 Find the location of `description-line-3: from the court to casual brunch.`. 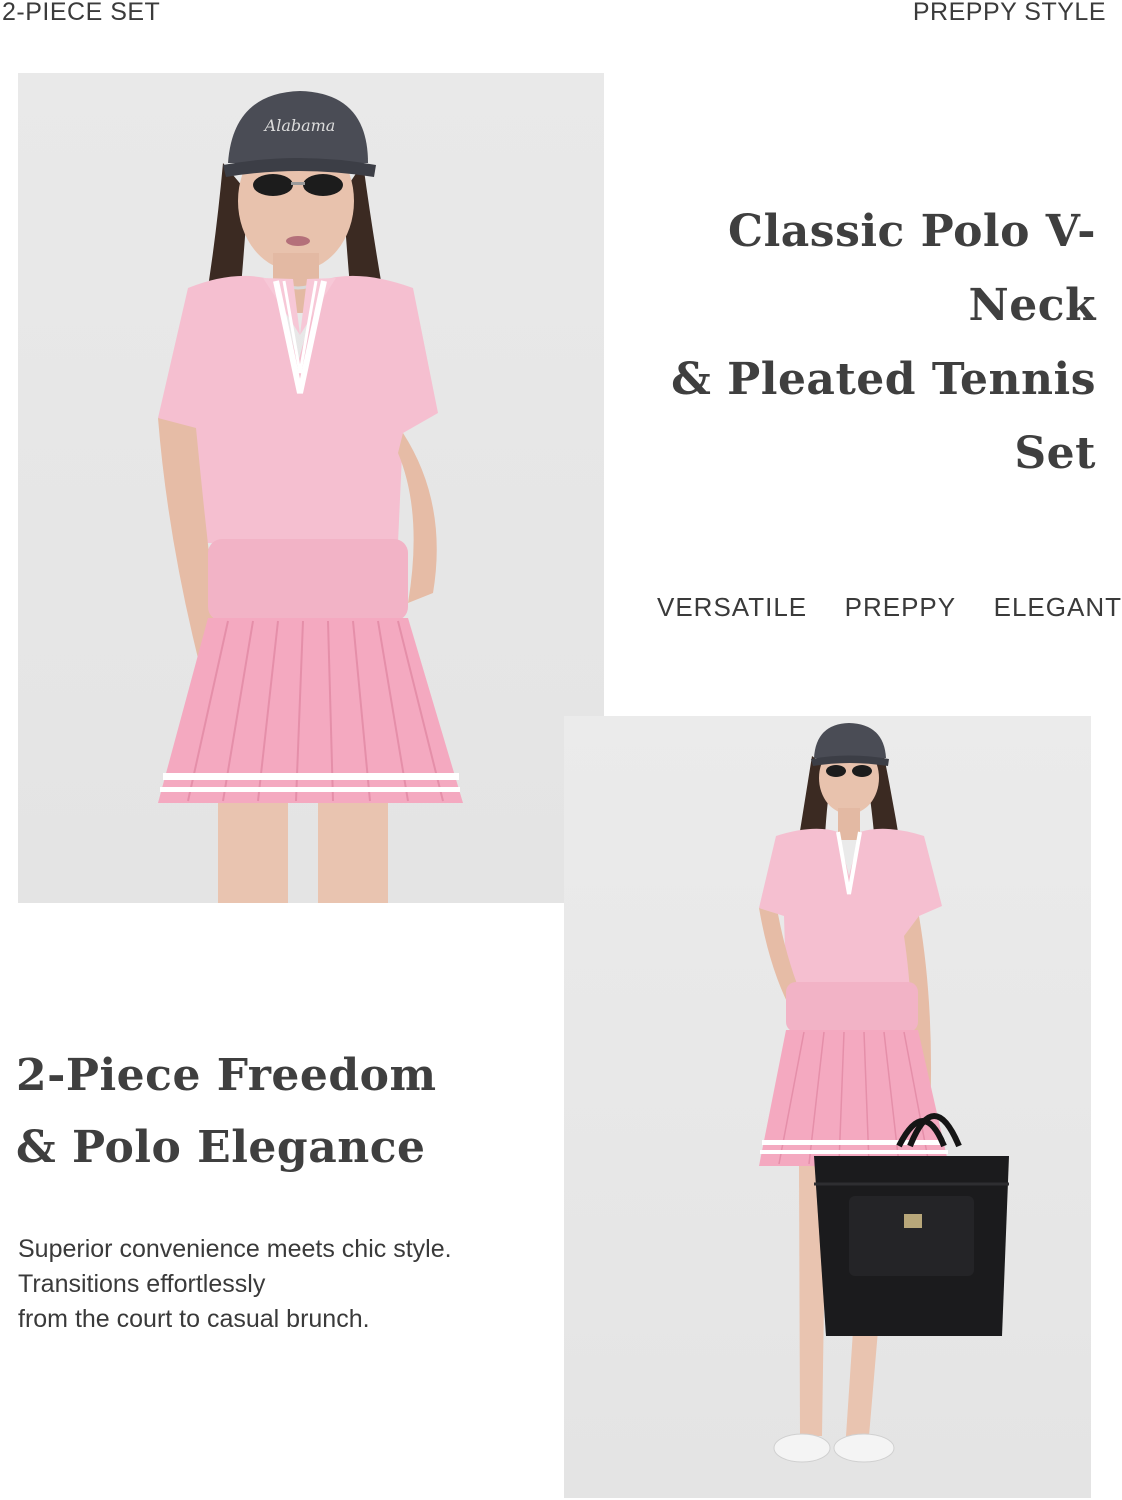

description-line-3: from the court to casual brunch. is located at coordinates (194, 1319).